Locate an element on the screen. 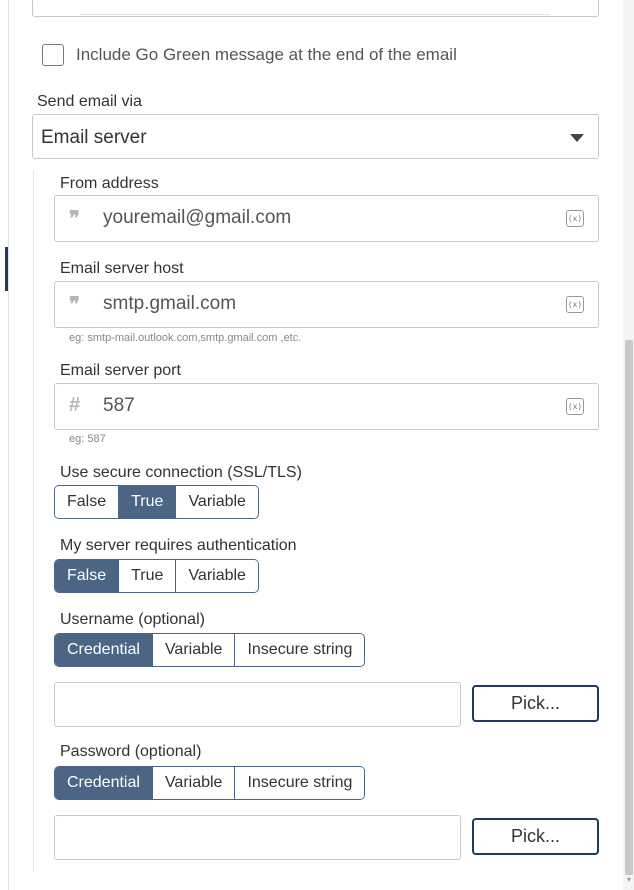  scrollbar-thumb is located at coordinates (629, 607).